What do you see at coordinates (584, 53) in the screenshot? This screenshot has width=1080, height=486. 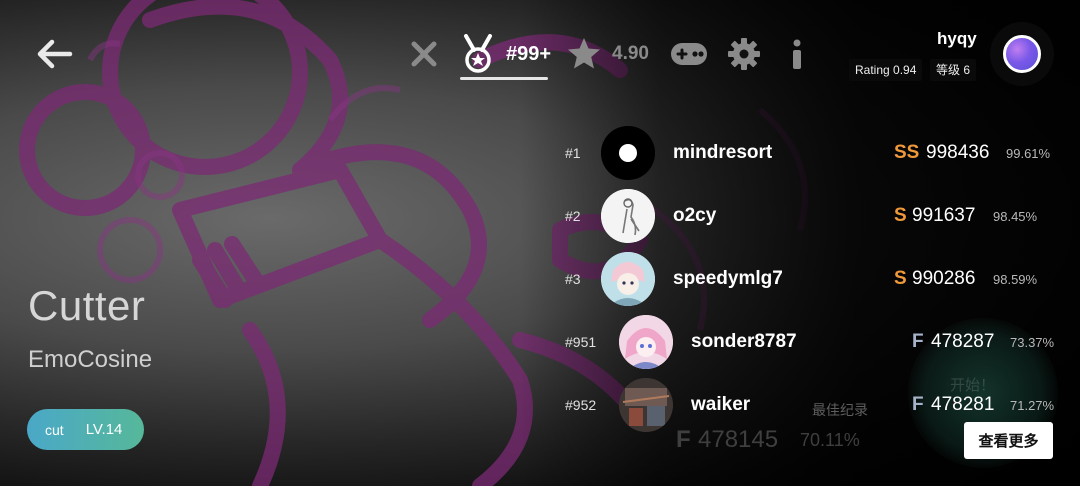 I see `star-icon` at bounding box center [584, 53].